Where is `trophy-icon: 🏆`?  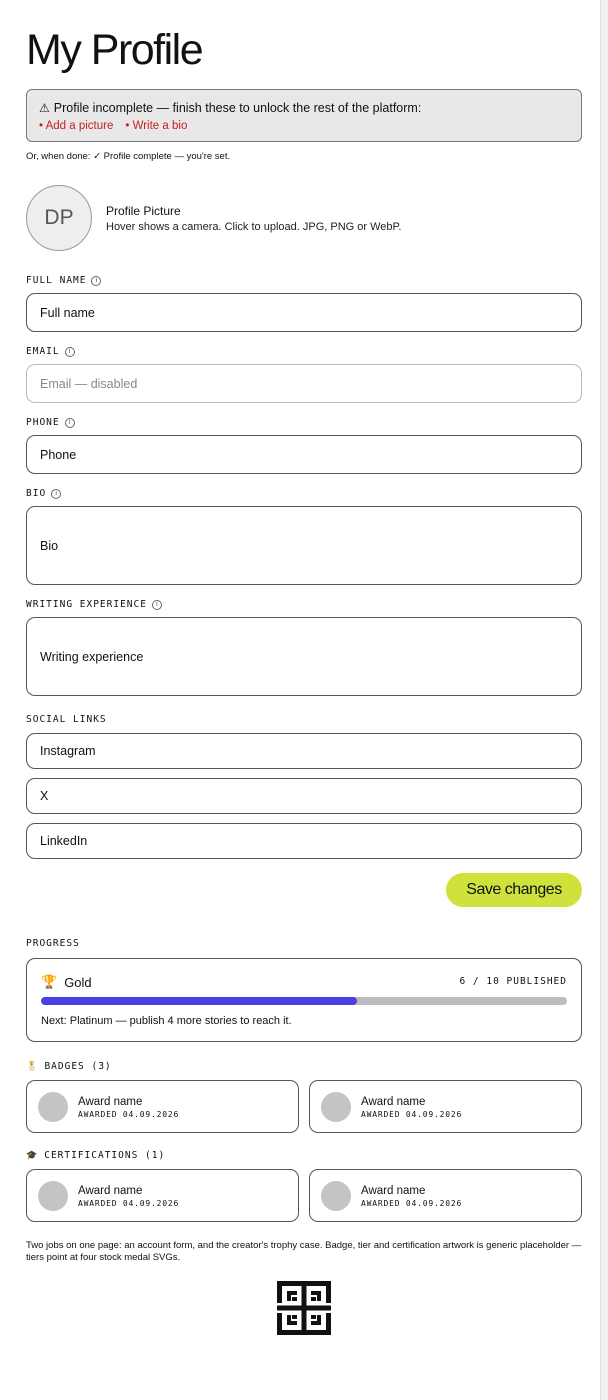 trophy-icon: 🏆 is located at coordinates (49, 981).